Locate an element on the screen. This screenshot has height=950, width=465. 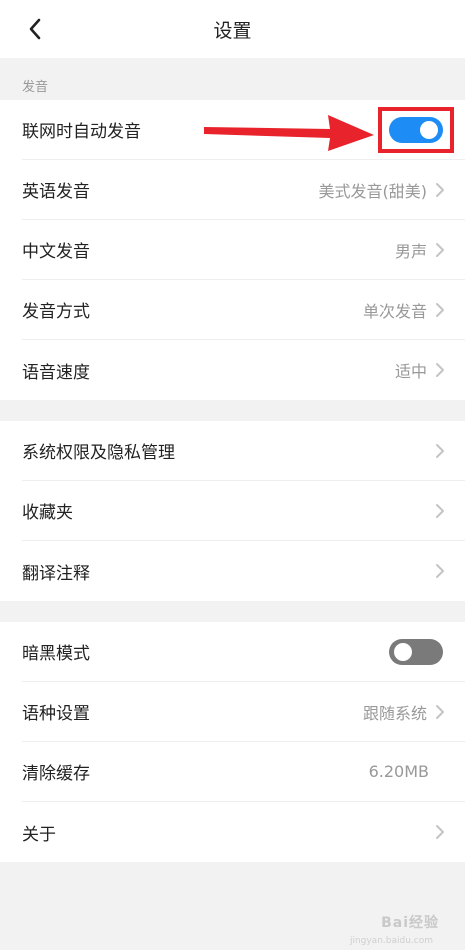
row-right: 单次发音 is located at coordinates (404, 310).